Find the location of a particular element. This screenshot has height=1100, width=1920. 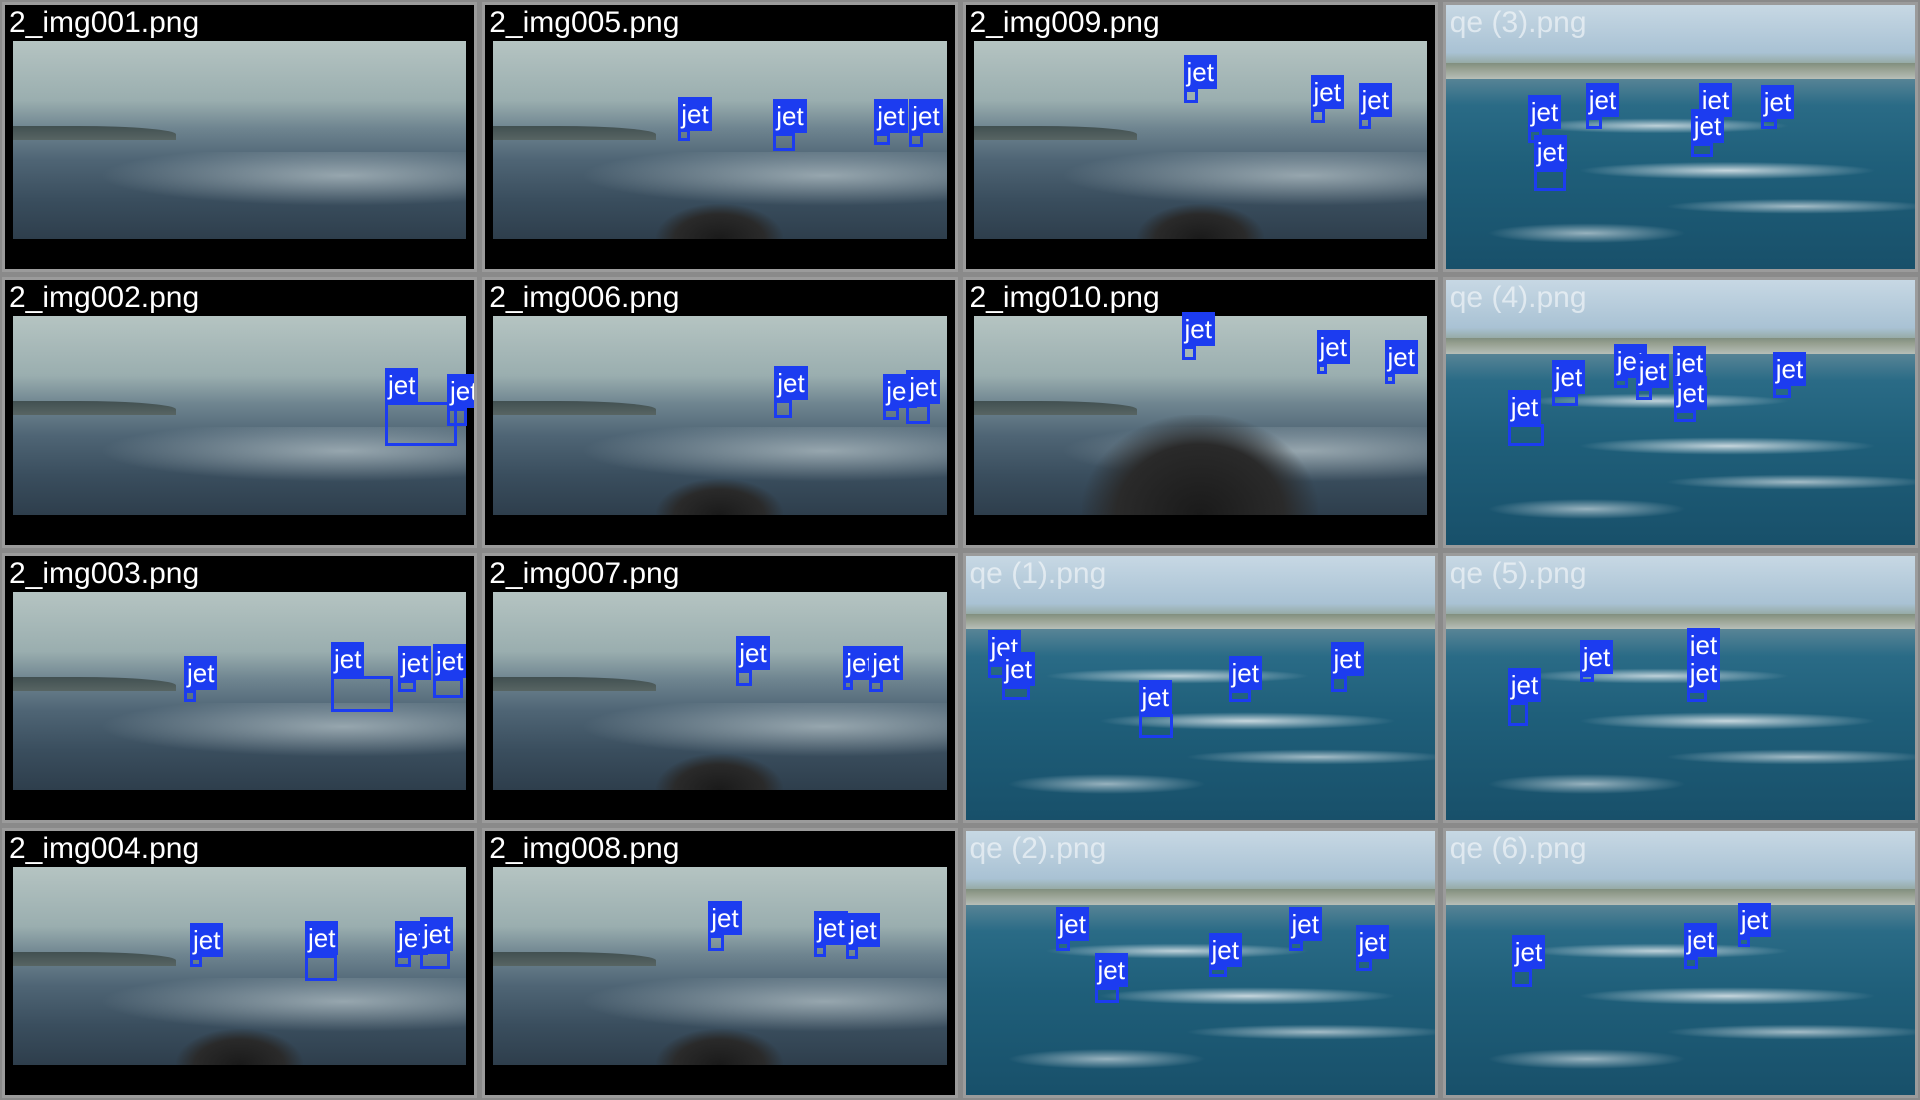

tile-filename: 2_img005.png is located at coordinates (584, 22).